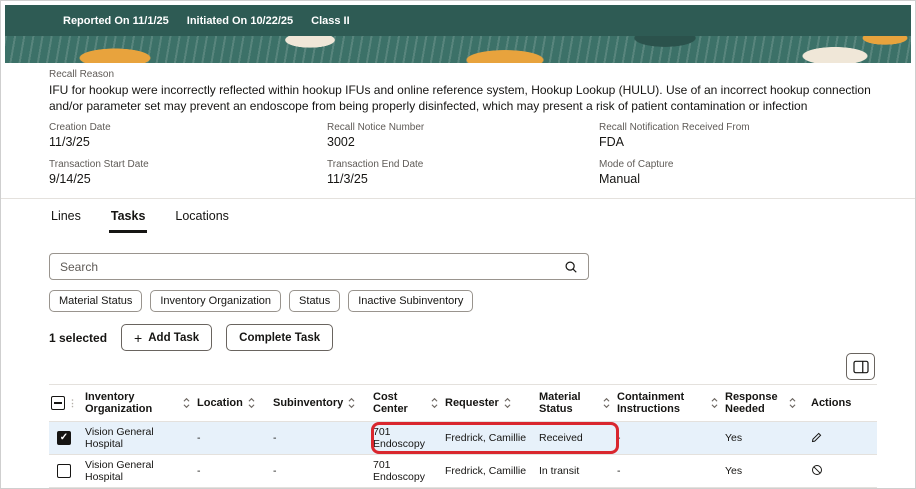  What do you see at coordinates (188, 135) in the screenshot?
I see `field-creation-date: Creation Date 11/3/25` at bounding box center [188, 135].